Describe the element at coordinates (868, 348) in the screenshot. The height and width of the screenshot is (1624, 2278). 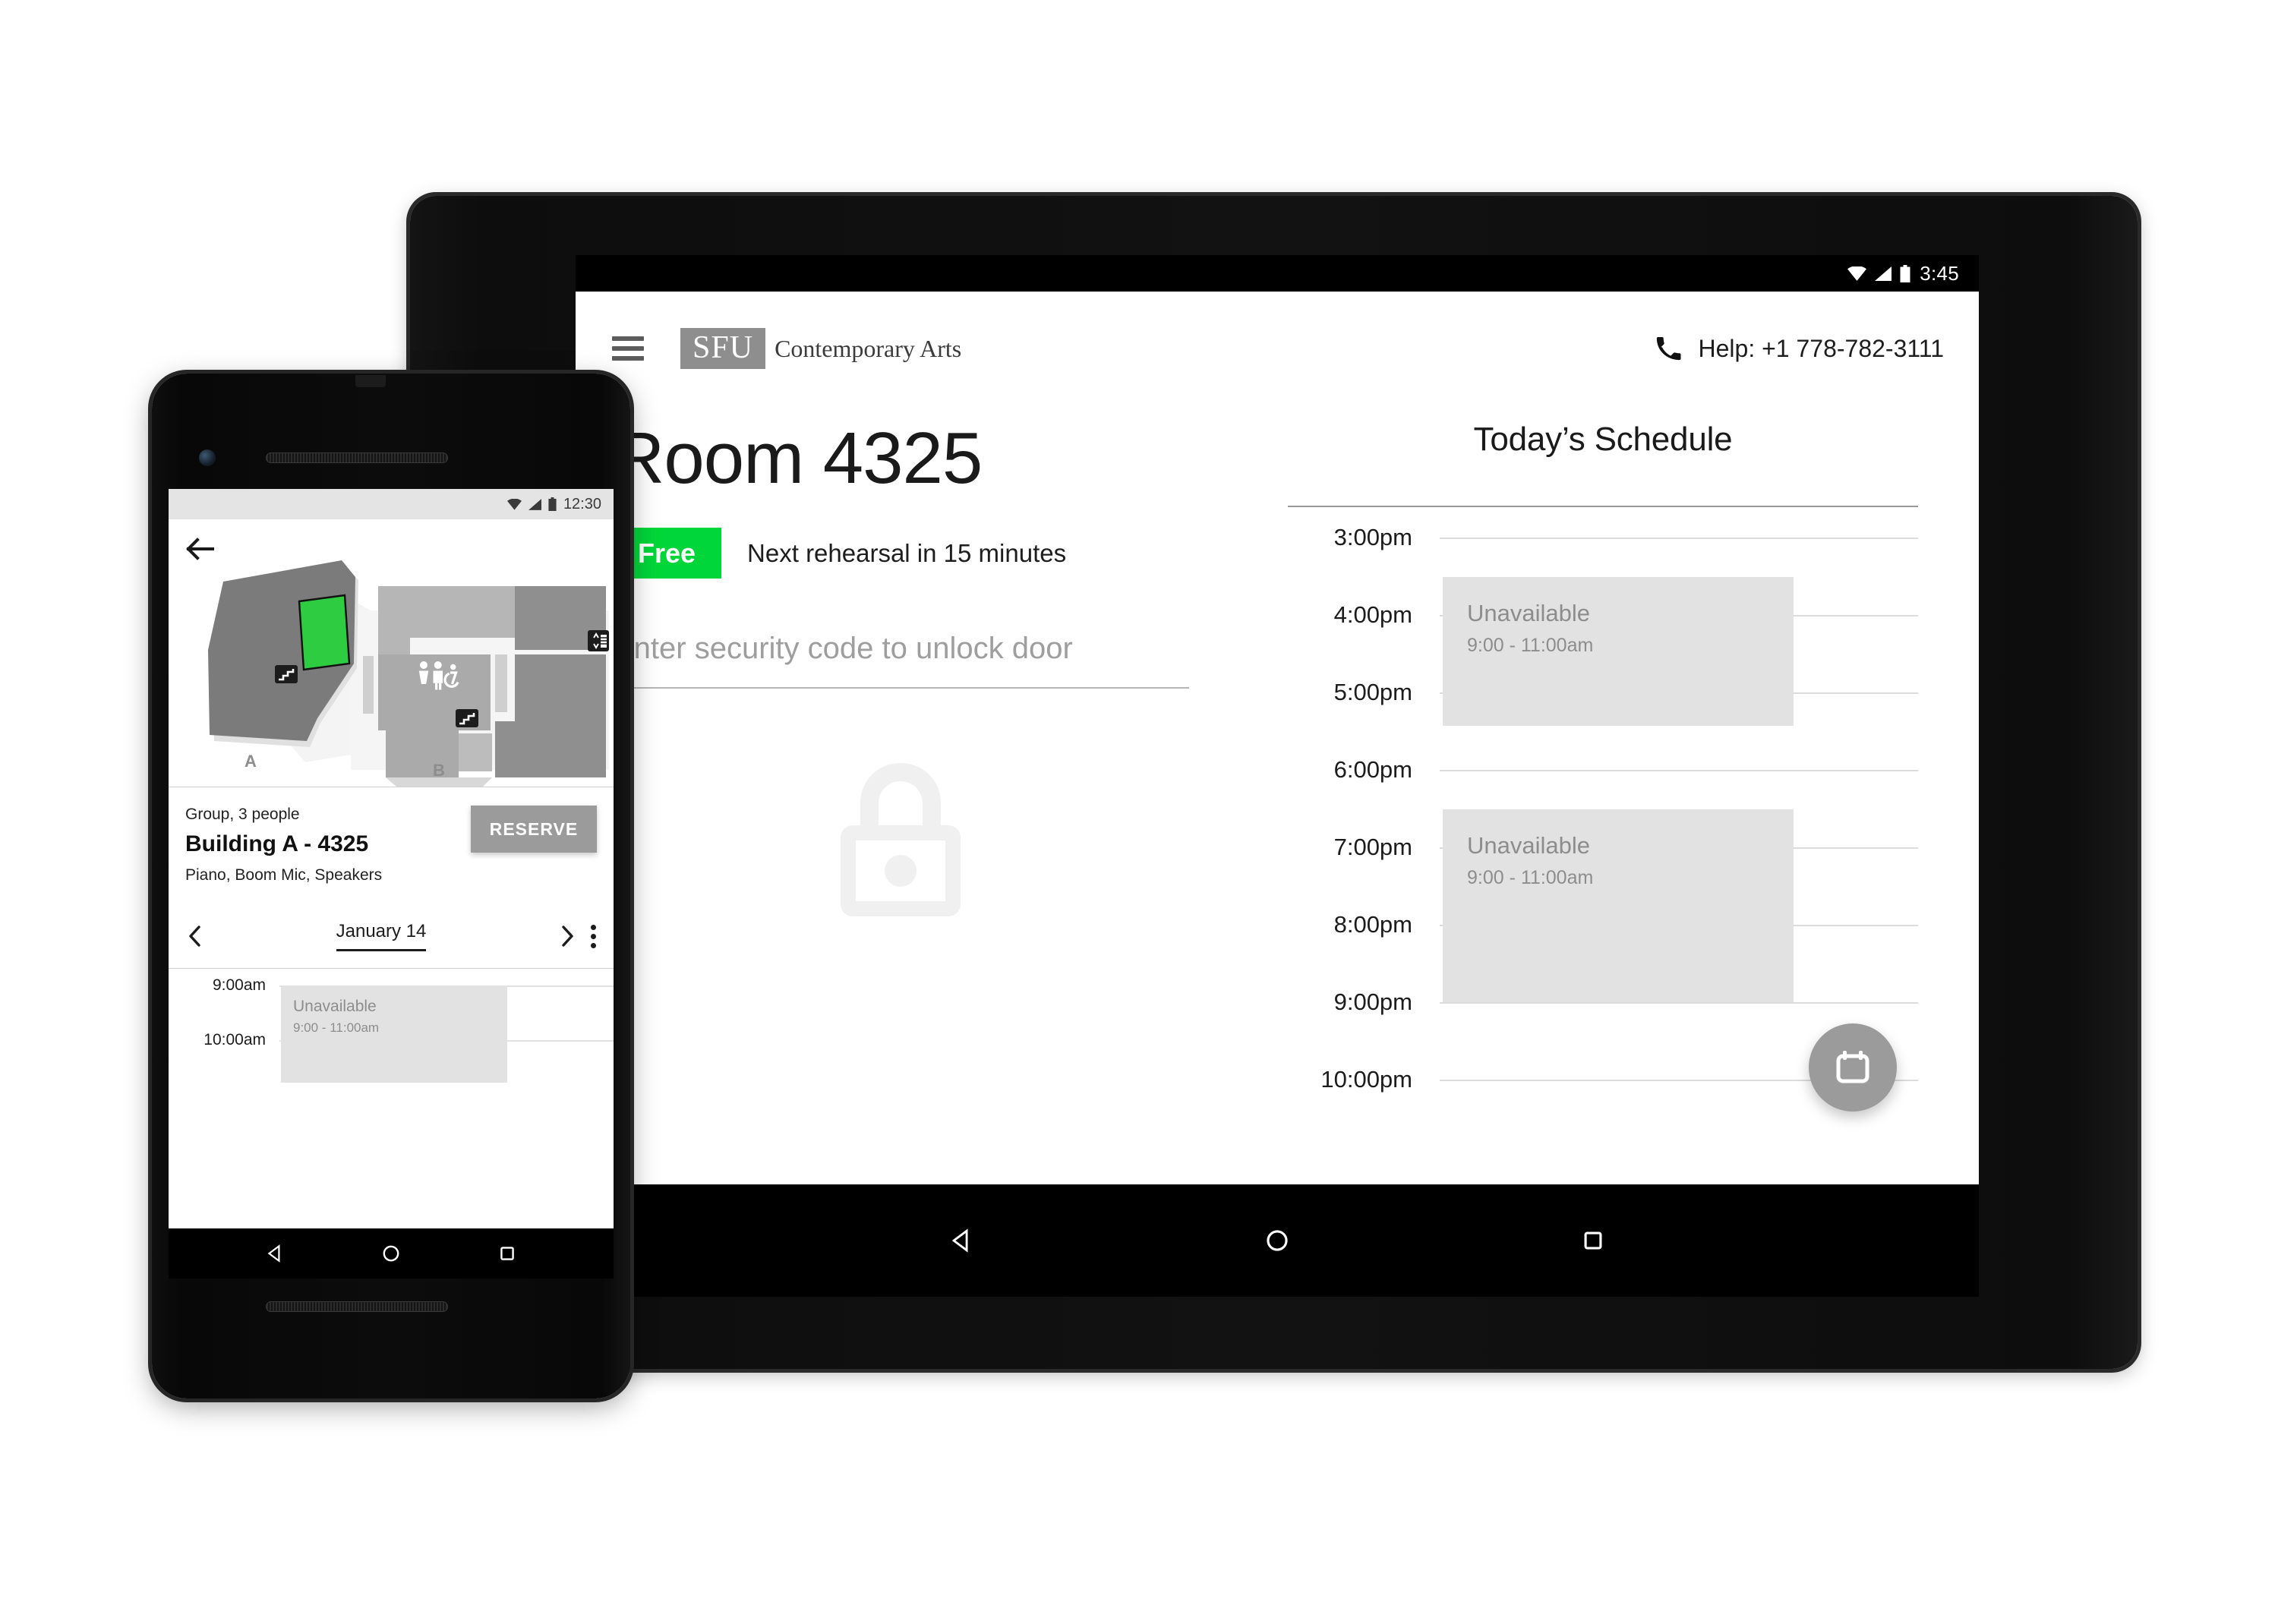
I see `brand-name: Contemporary Arts` at that location.